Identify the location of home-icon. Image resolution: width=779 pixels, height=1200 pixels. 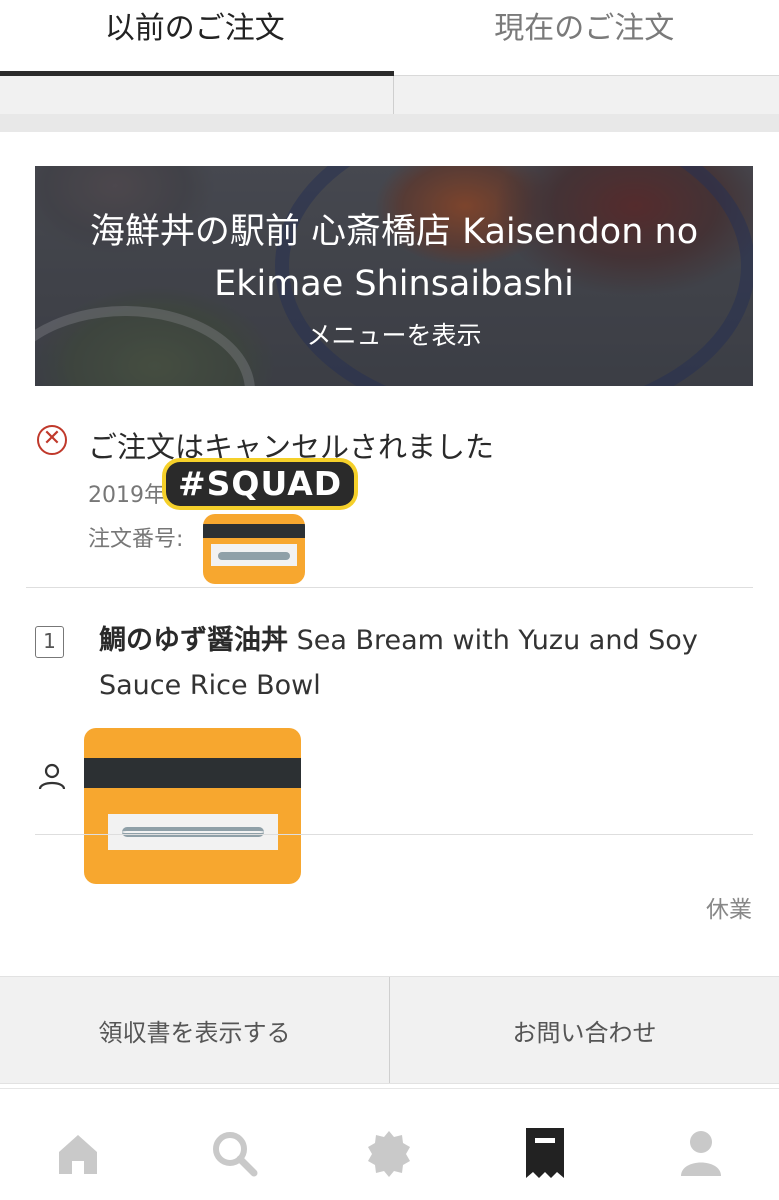
(77, 1154).